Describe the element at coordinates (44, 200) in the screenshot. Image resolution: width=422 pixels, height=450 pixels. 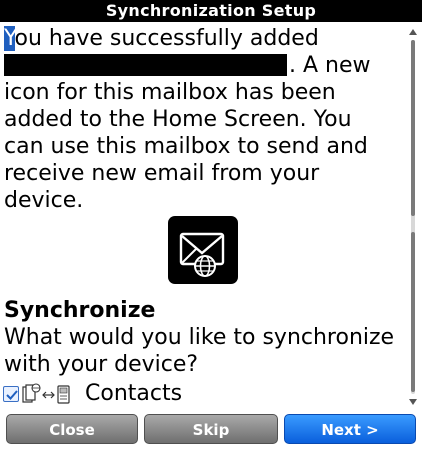
I see `message-line-7: device.` at that location.